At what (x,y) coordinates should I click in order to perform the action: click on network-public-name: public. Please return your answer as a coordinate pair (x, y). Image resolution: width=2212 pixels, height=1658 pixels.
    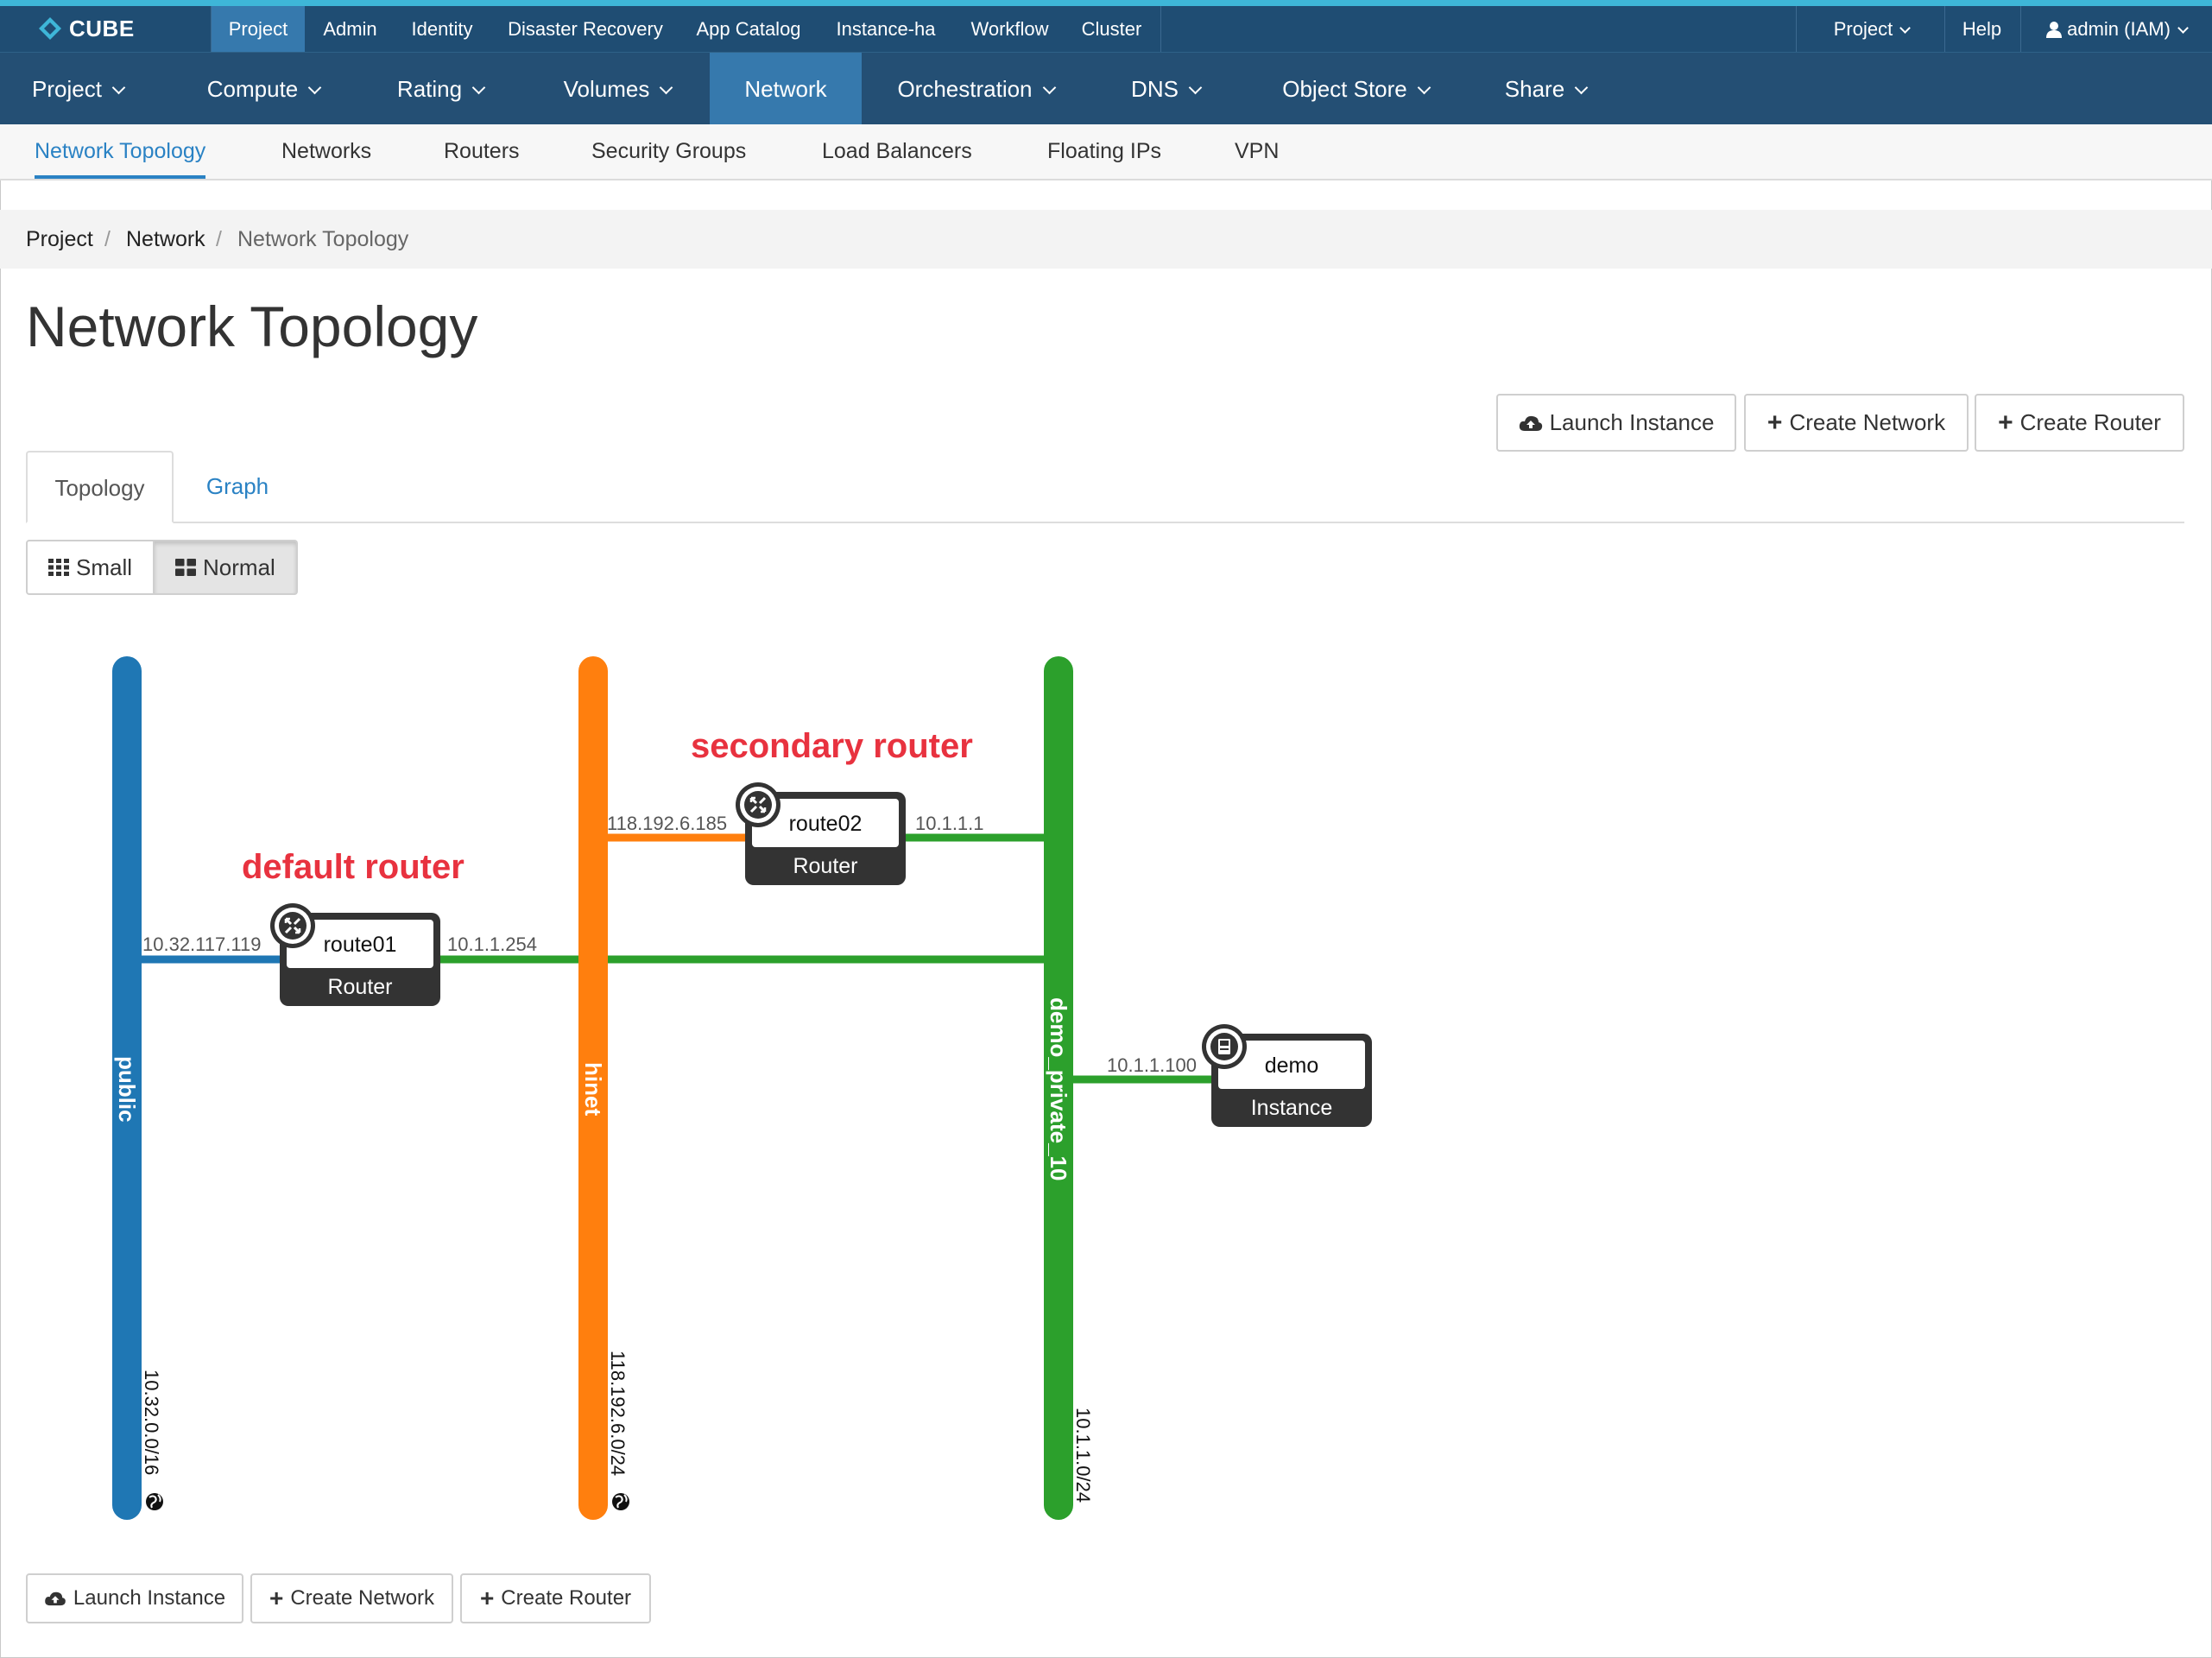
    Looking at the image, I should click on (127, 1089).